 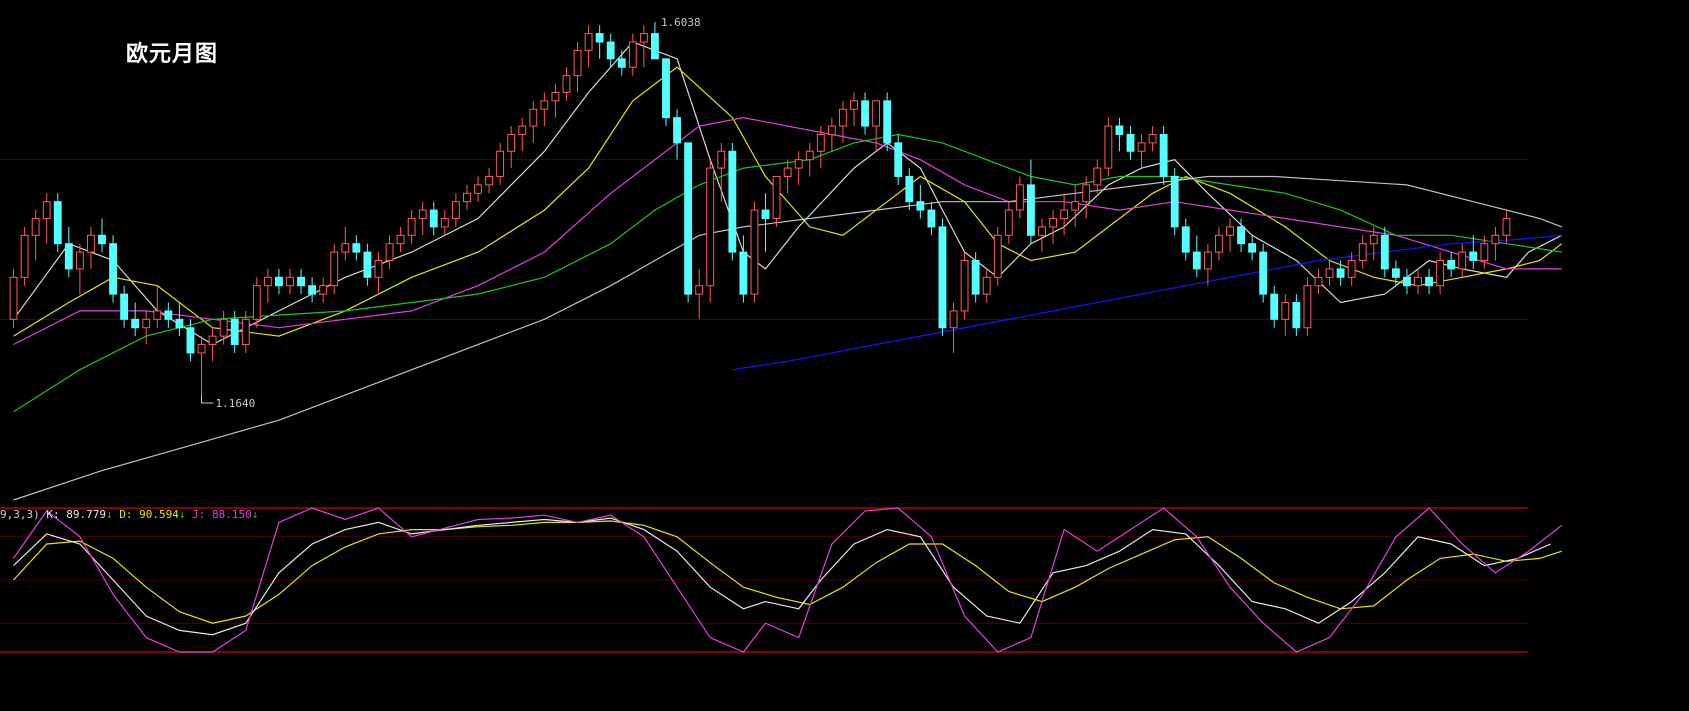 I want to click on low-marker, so click(x=207, y=399).